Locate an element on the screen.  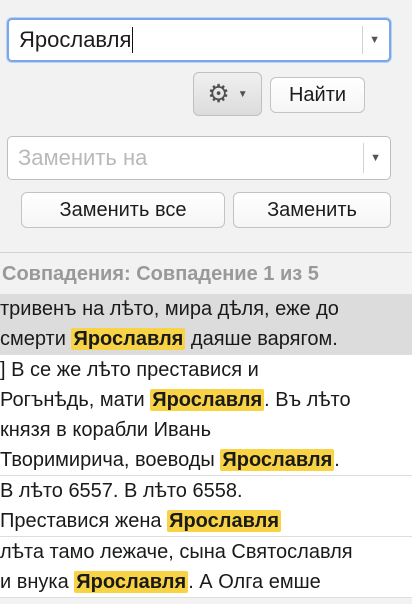
result-line: тривенъ на лѣто, мира дѣля, еже до is located at coordinates (206, 309).